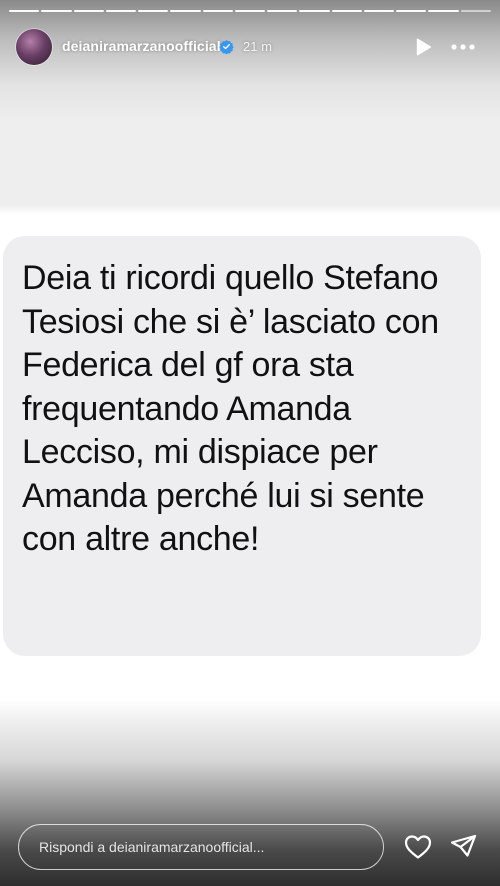 Image resolution: width=500 pixels, height=886 pixels. Describe the element at coordinates (463, 47) in the screenshot. I see `more-options-icon` at that location.